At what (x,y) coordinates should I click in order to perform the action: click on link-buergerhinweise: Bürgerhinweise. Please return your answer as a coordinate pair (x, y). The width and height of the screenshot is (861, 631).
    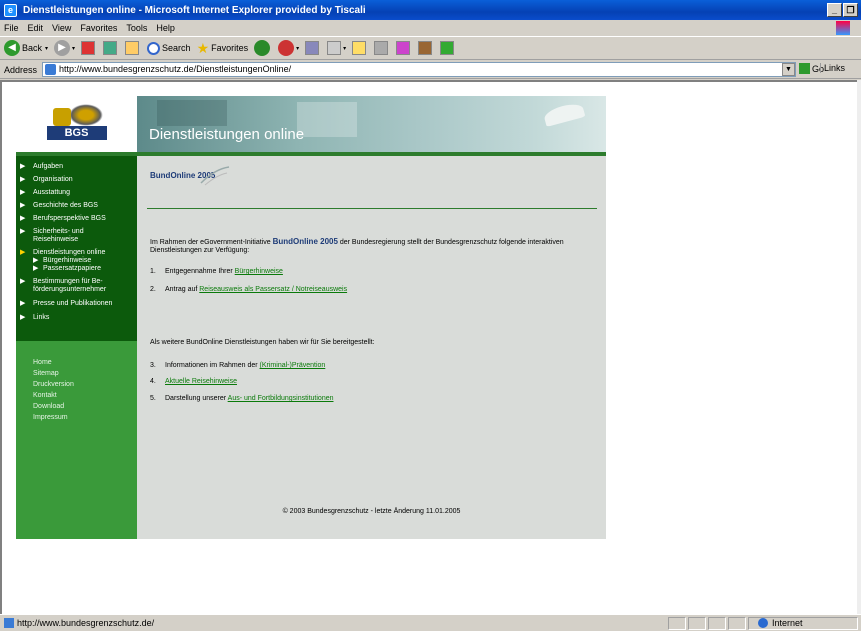
    Looking at the image, I should click on (259, 271).